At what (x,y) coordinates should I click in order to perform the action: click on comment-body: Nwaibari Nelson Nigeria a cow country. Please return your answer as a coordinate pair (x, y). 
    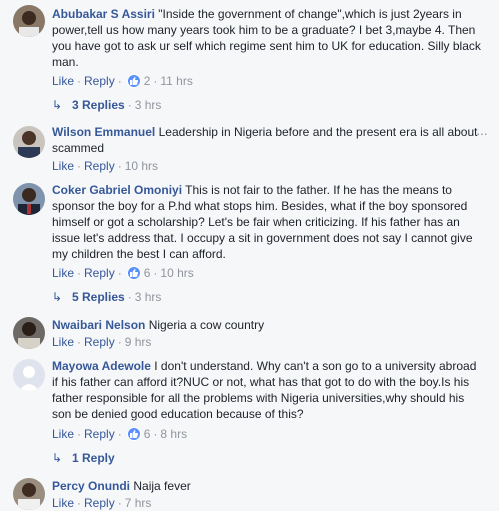
    Looking at the image, I should click on (268, 325).